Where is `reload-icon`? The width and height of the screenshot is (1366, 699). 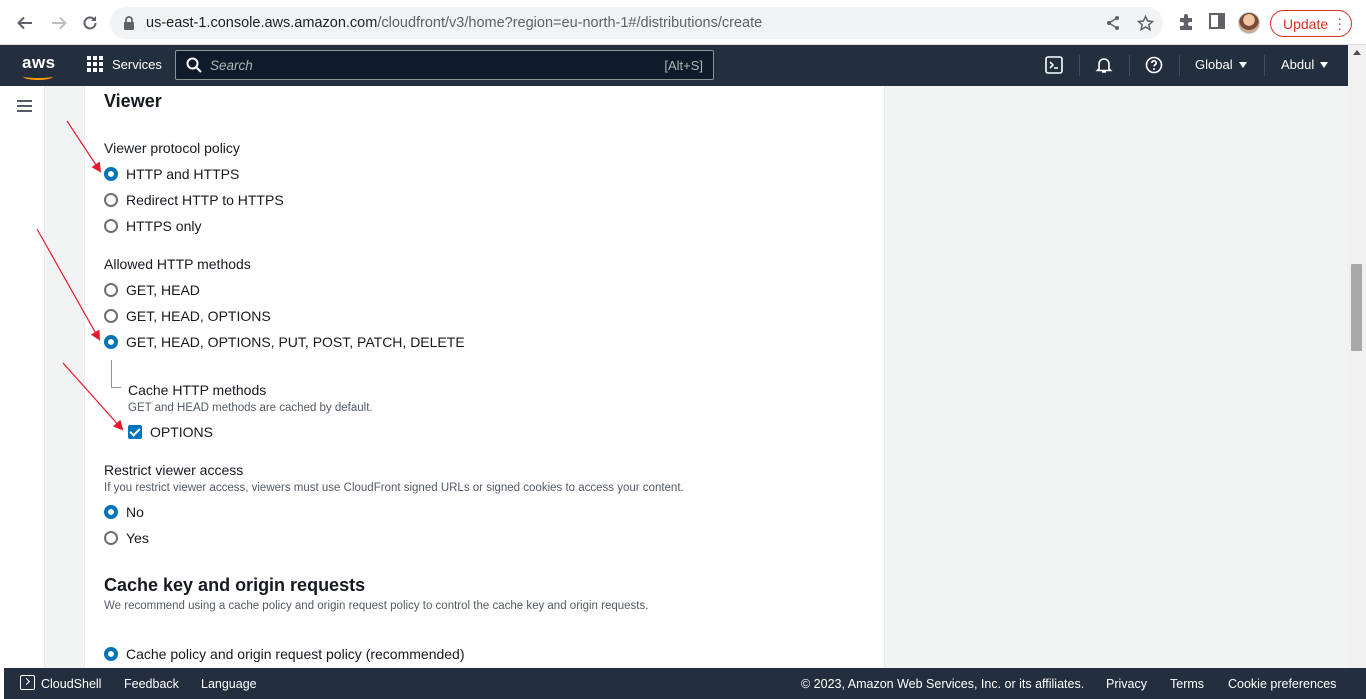 reload-icon is located at coordinates (90, 23).